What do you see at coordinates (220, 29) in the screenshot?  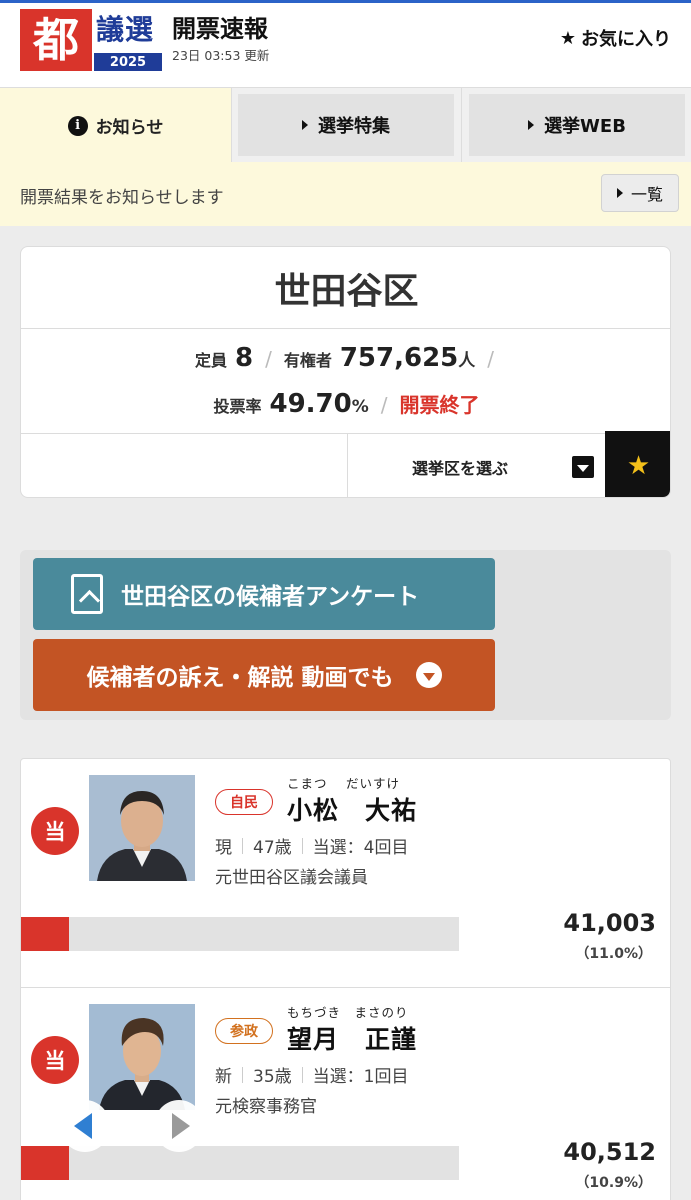 I see `page-title: 開票速報` at bounding box center [220, 29].